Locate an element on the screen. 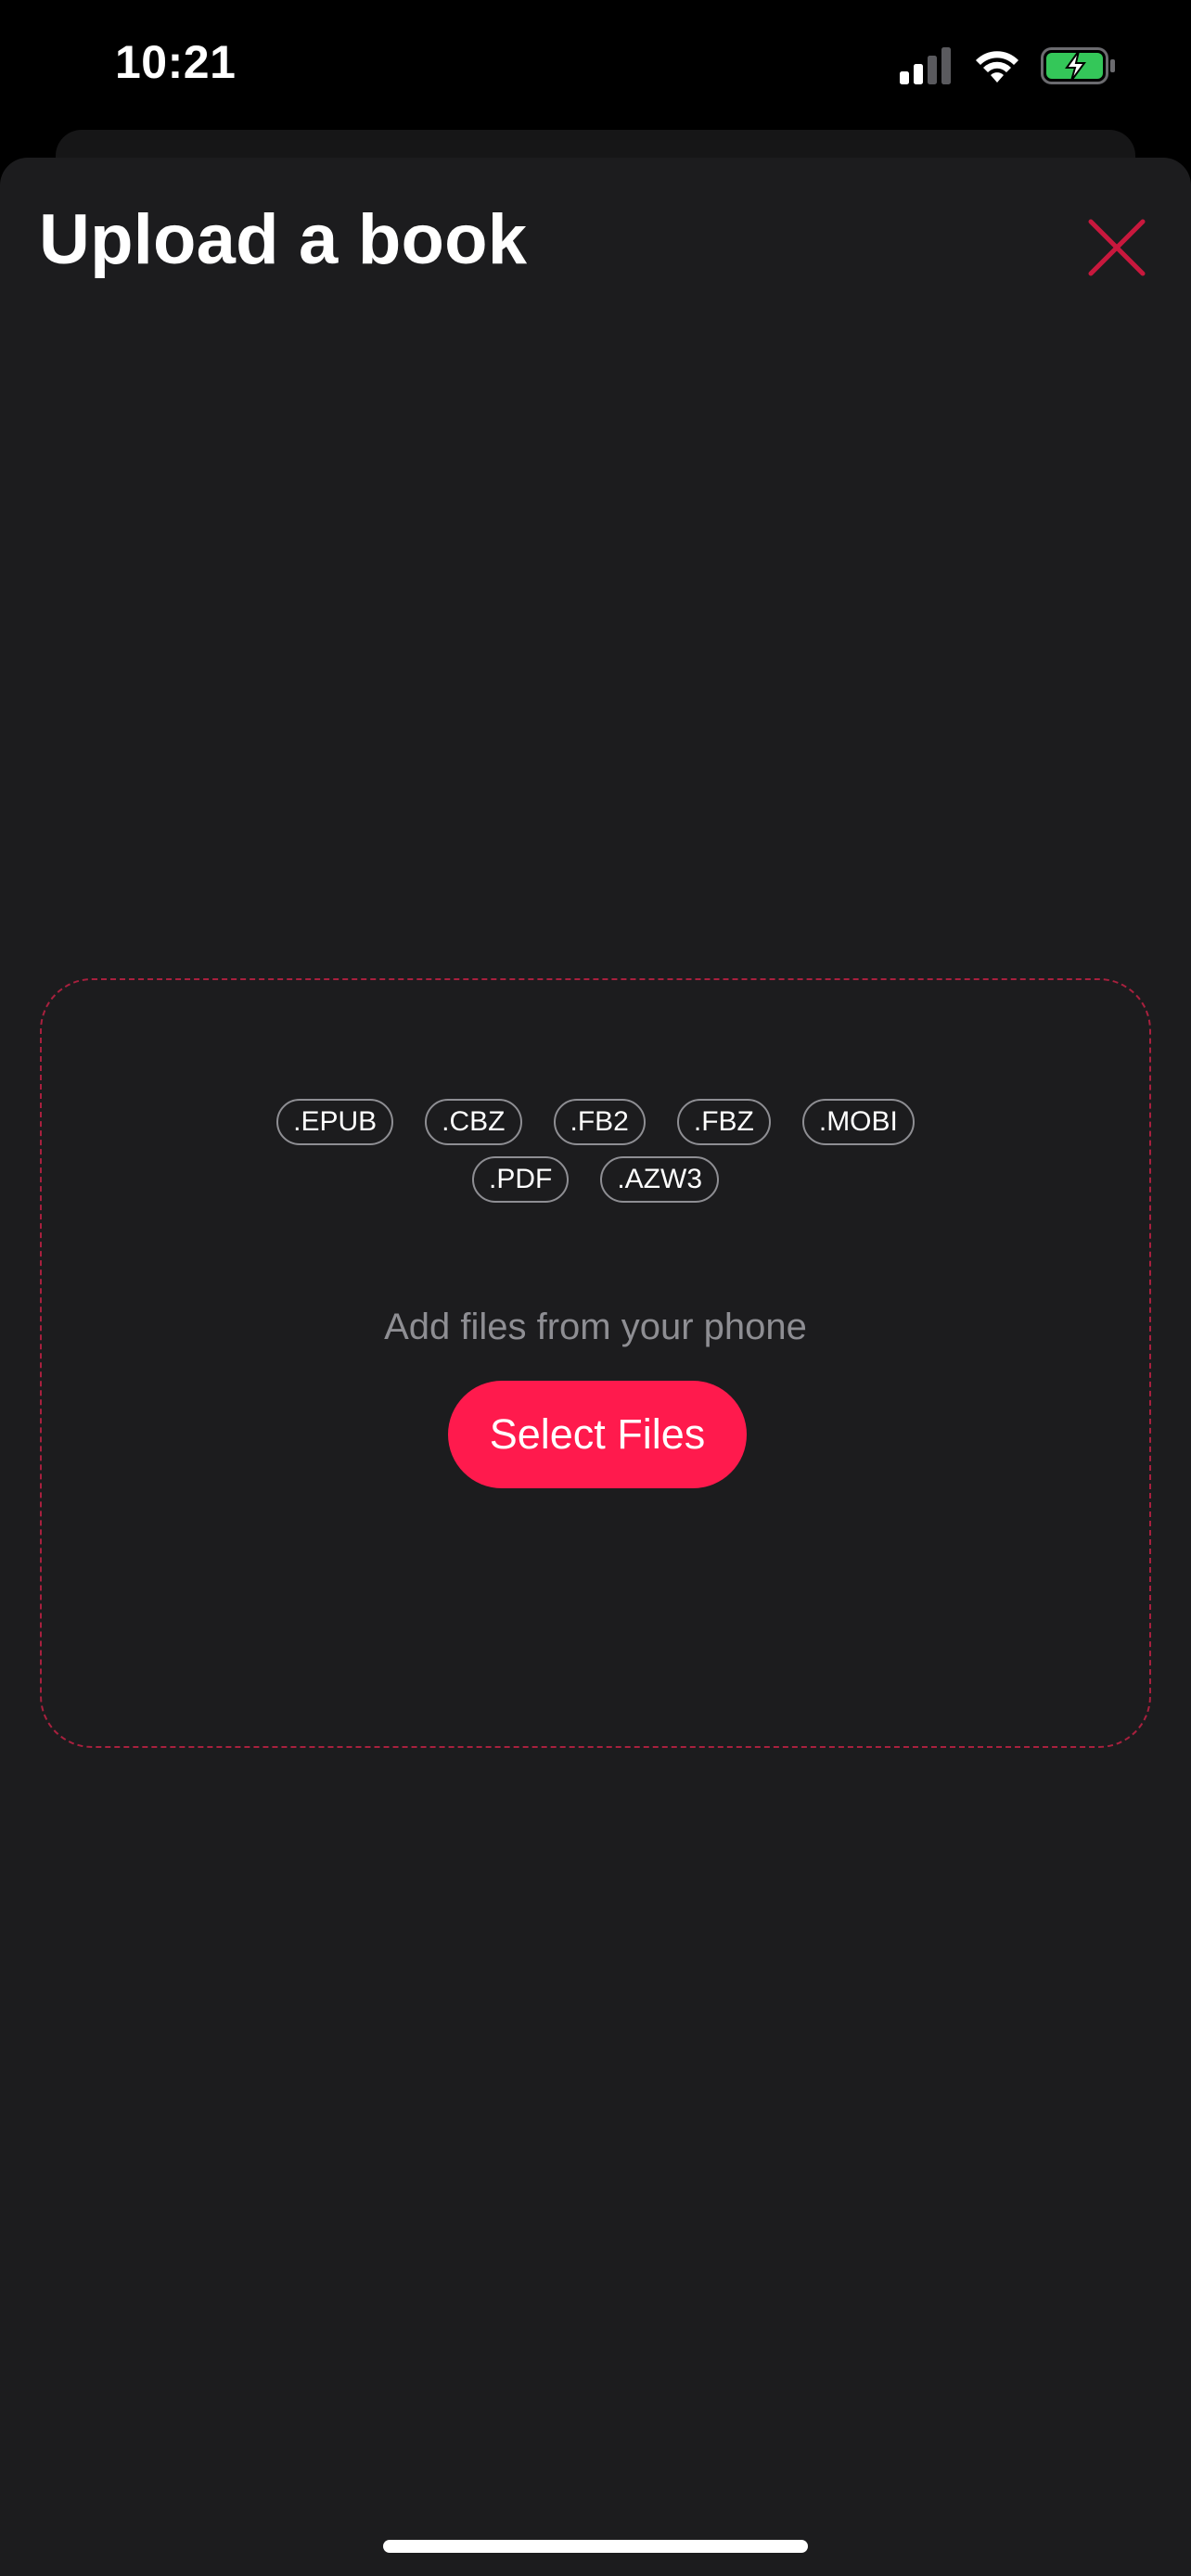  status-bar: 10:21 is located at coordinates (595, 65).